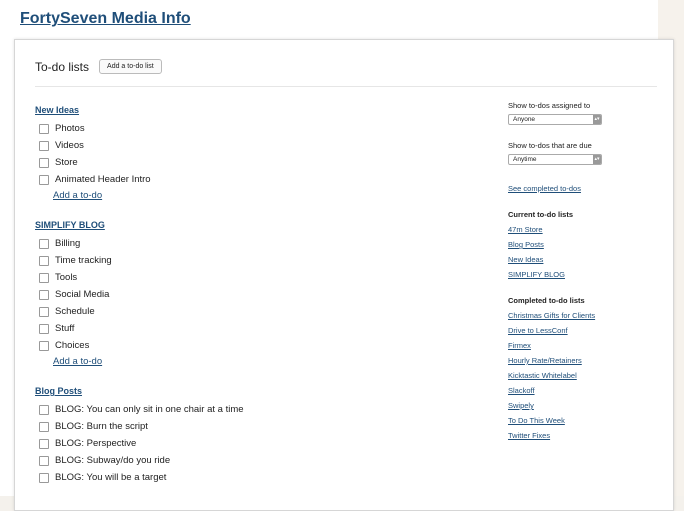 The image size is (684, 511). Describe the element at coordinates (260, 243) in the screenshot. I see `todo-item: Billing` at that location.